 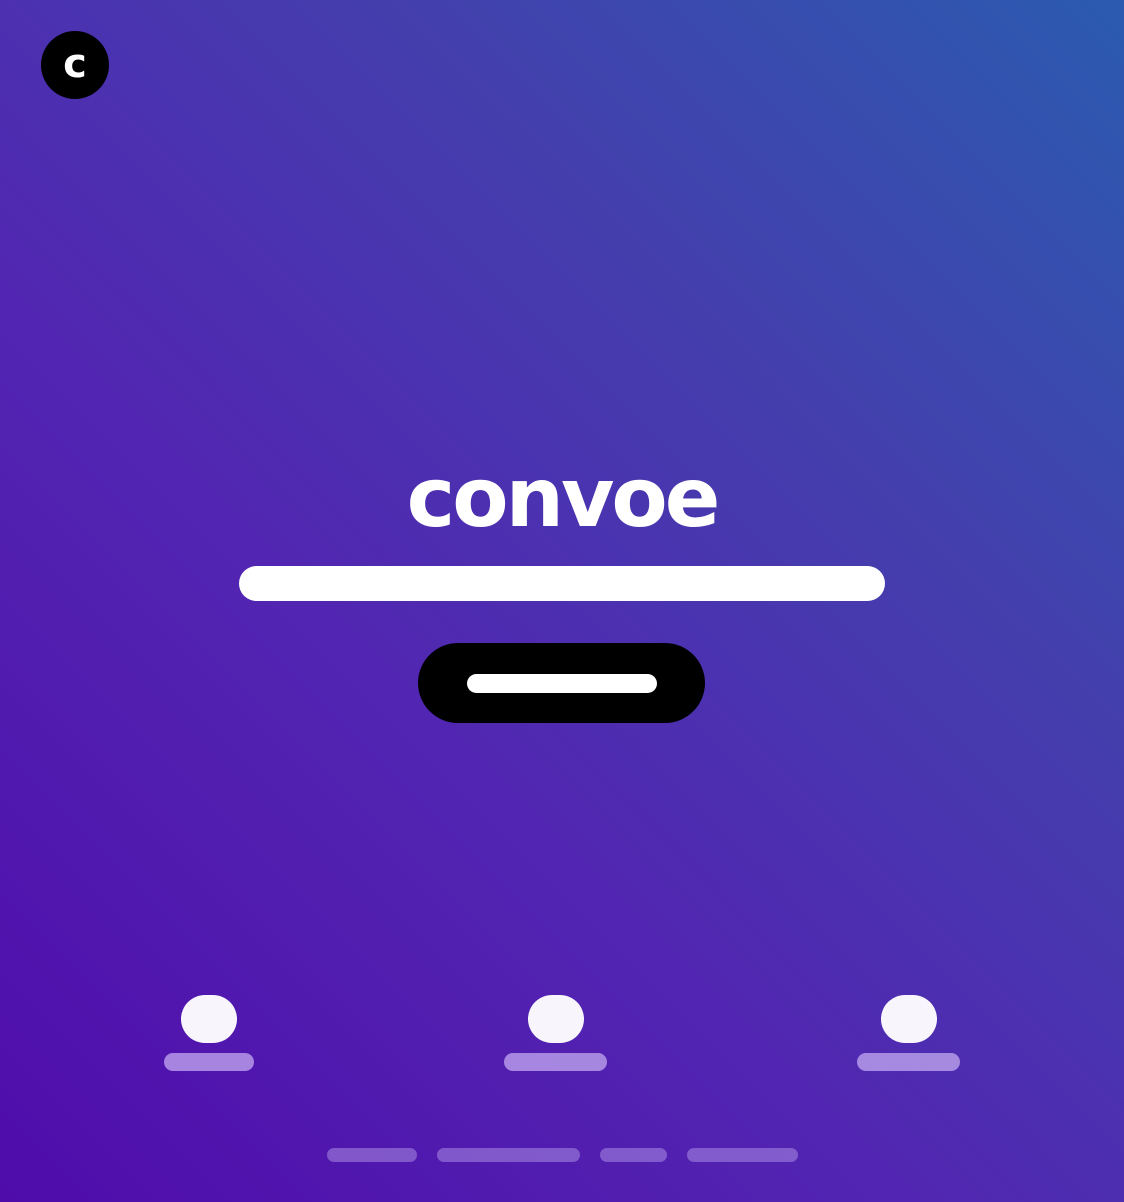 I want to click on cta-button-label-placeholder, so click(x=561, y=683).